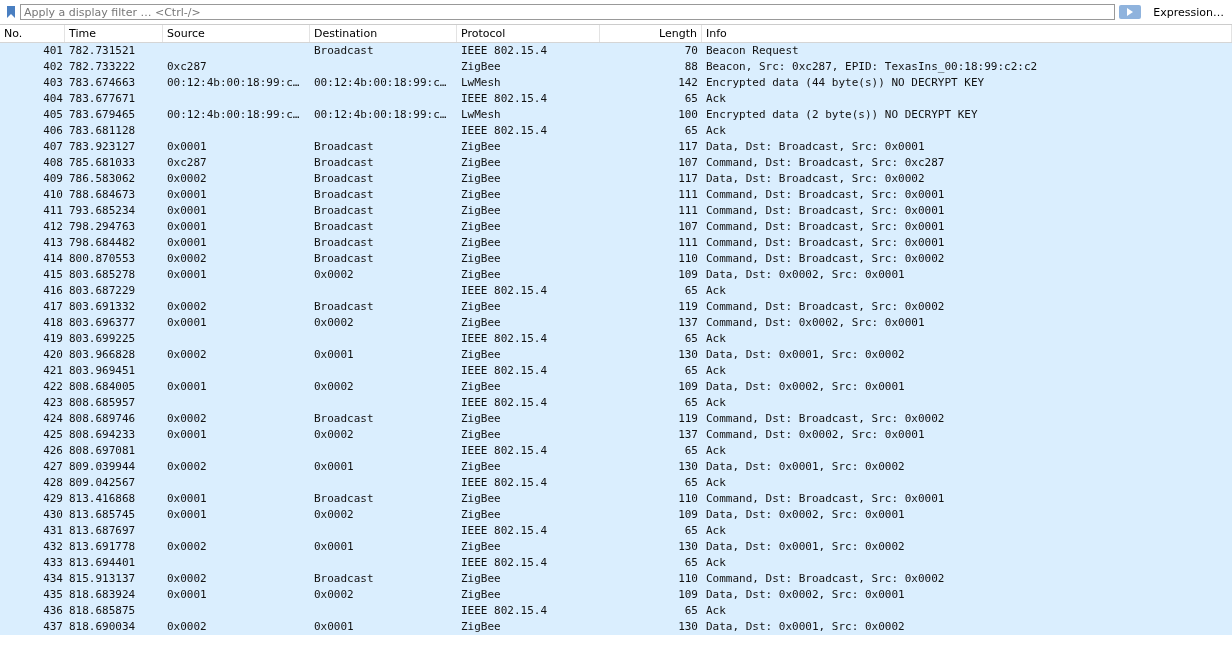 The image size is (1232, 663). I want to click on packet-row: 403 783.674663 00:12:4b:00:18:99:c… 00:12:4b:00:18:99:c… LwMesh 142 Encrypted data (44 byte(s)) NO DECRYPT KEY, so click(616, 83).